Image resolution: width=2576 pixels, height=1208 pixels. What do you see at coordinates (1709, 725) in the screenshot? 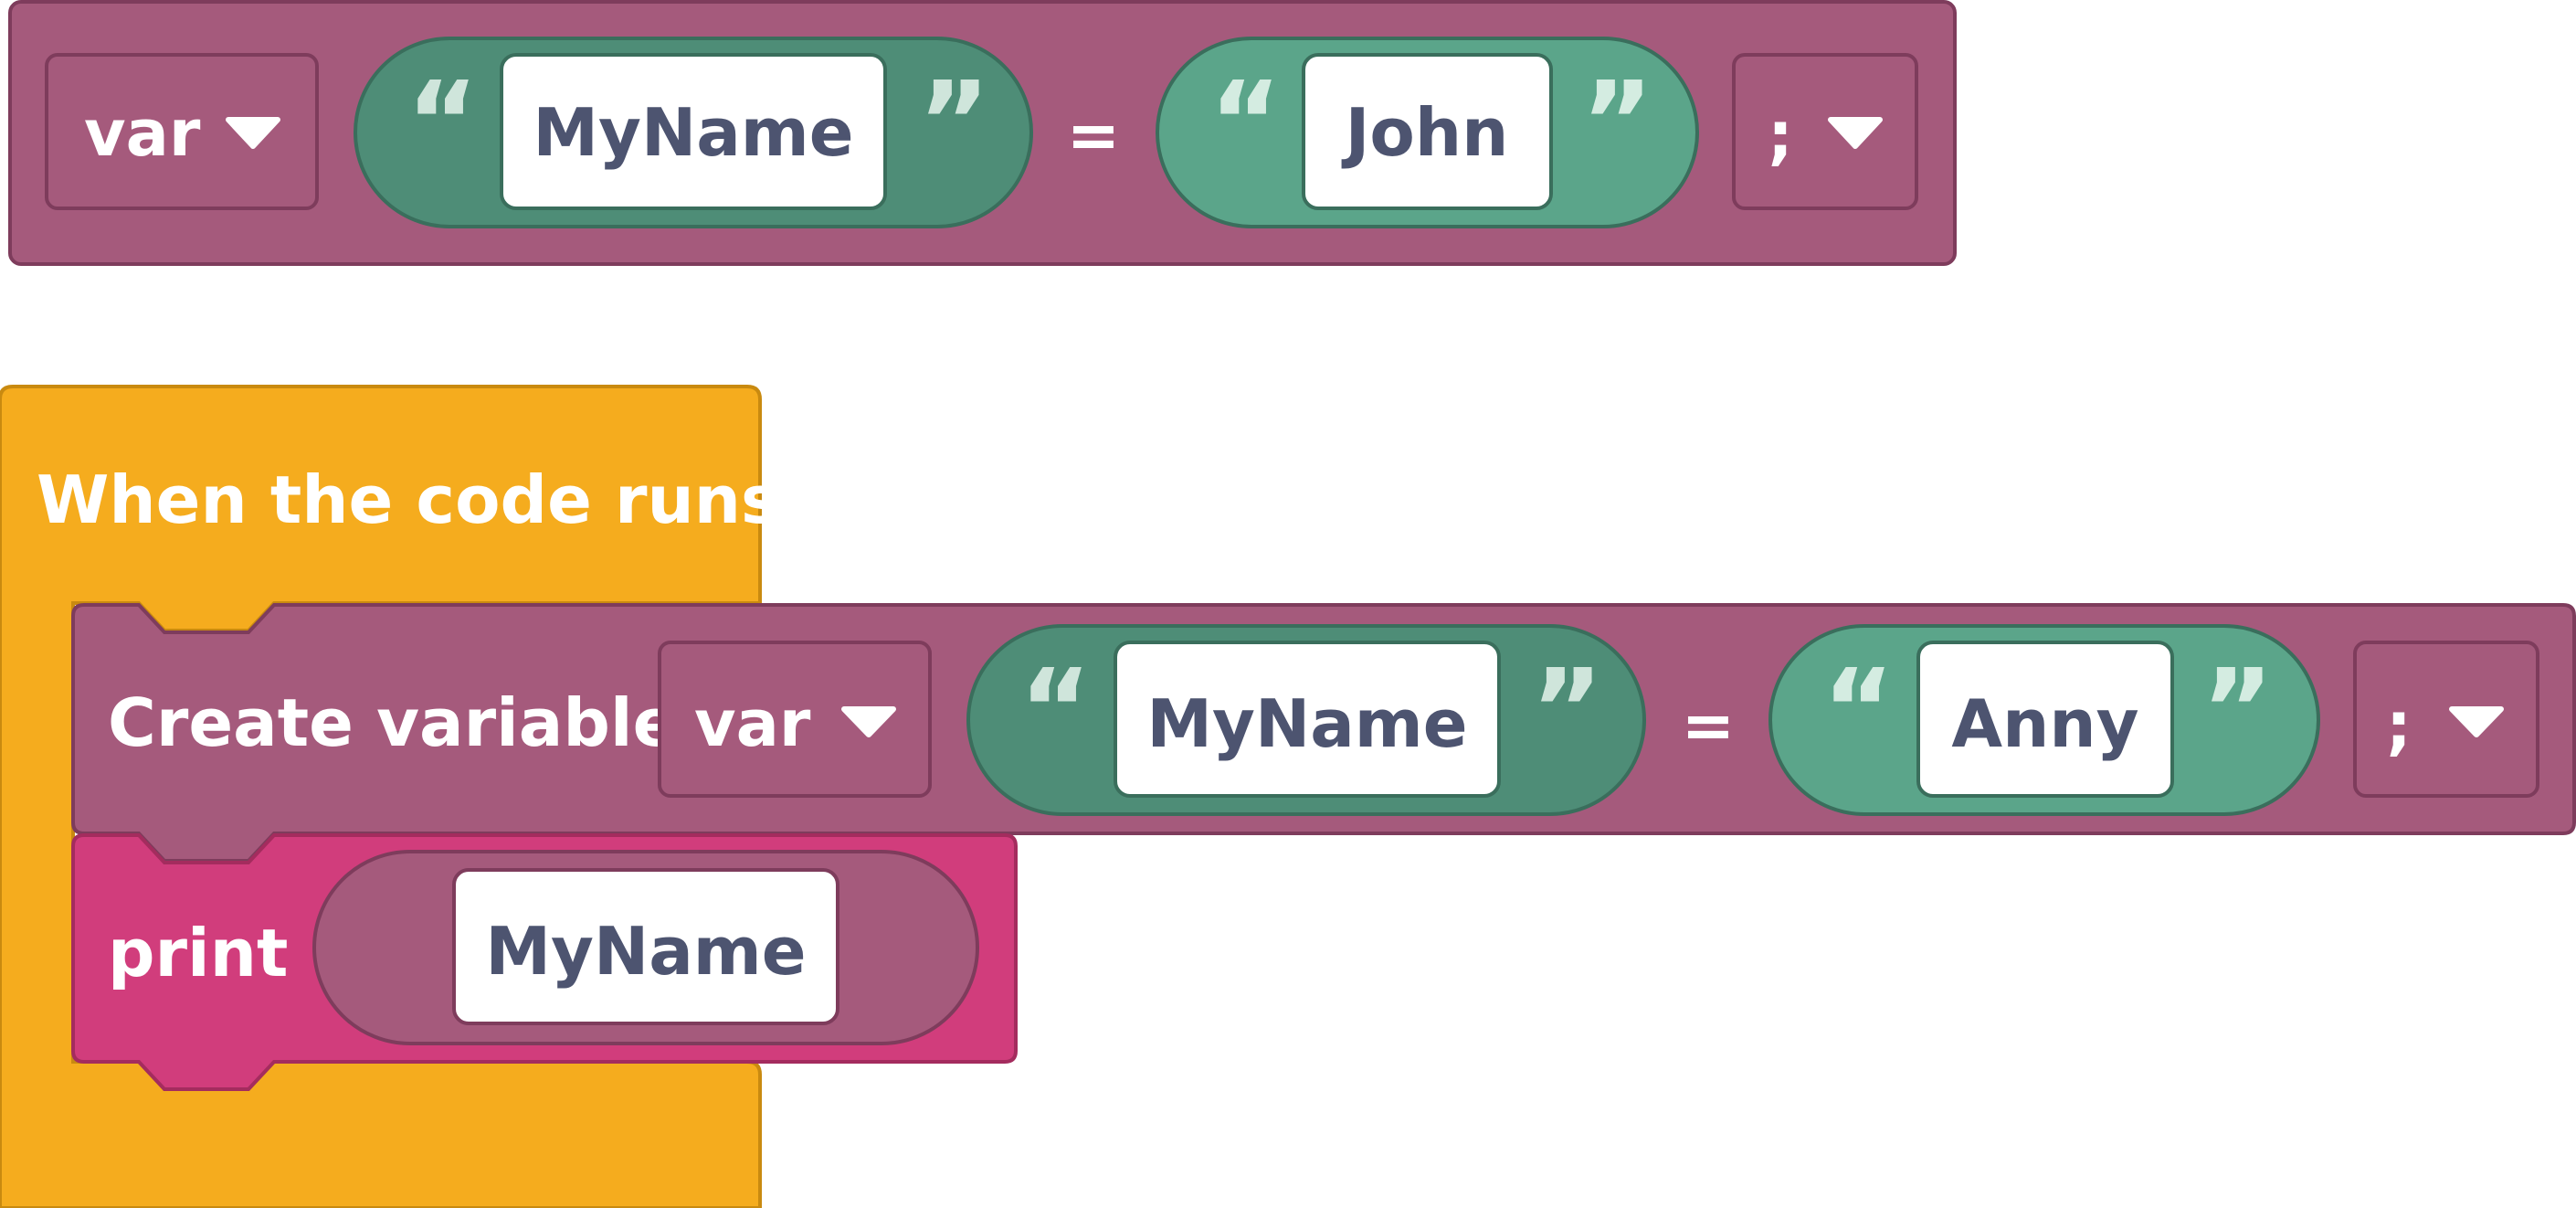
I see `create-equals-sign: =` at bounding box center [1709, 725].